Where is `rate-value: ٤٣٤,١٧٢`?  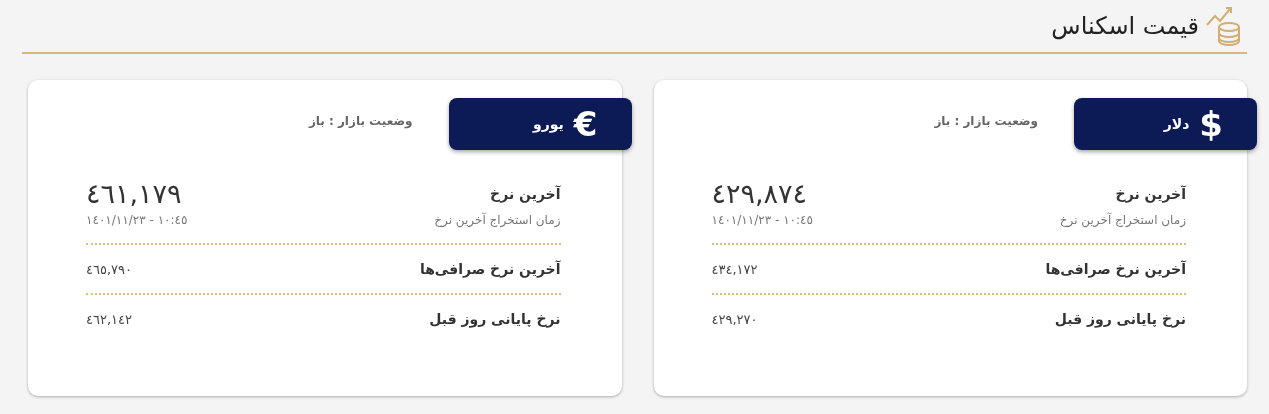 rate-value: ٤٣٤,١٧٢ is located at coordinates (734, 269).